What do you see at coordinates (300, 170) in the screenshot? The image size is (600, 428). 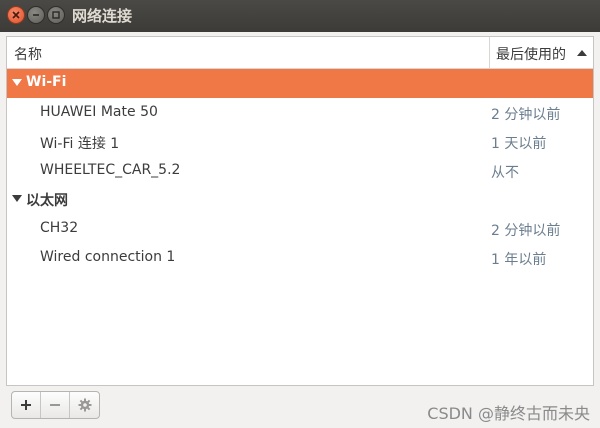 I see `connection-row: WHEELTEC_CAR_5.2 从不` at bounding box center [300, 170].